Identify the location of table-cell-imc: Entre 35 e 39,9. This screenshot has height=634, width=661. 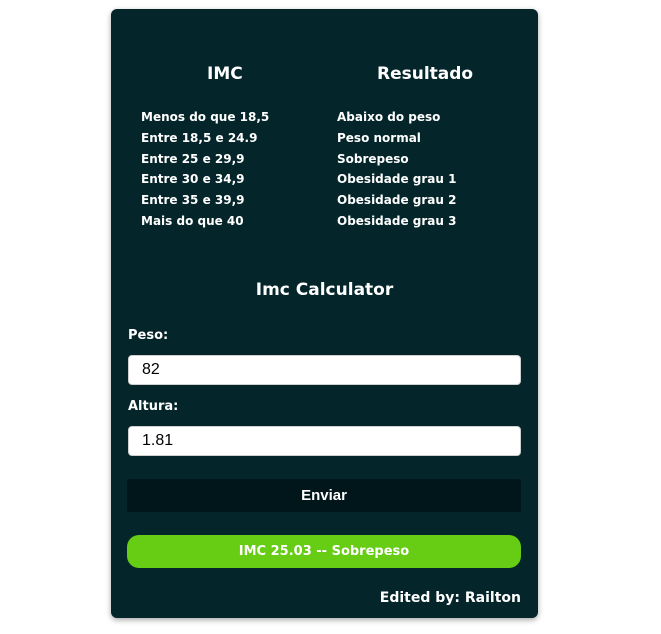
(193, 200).